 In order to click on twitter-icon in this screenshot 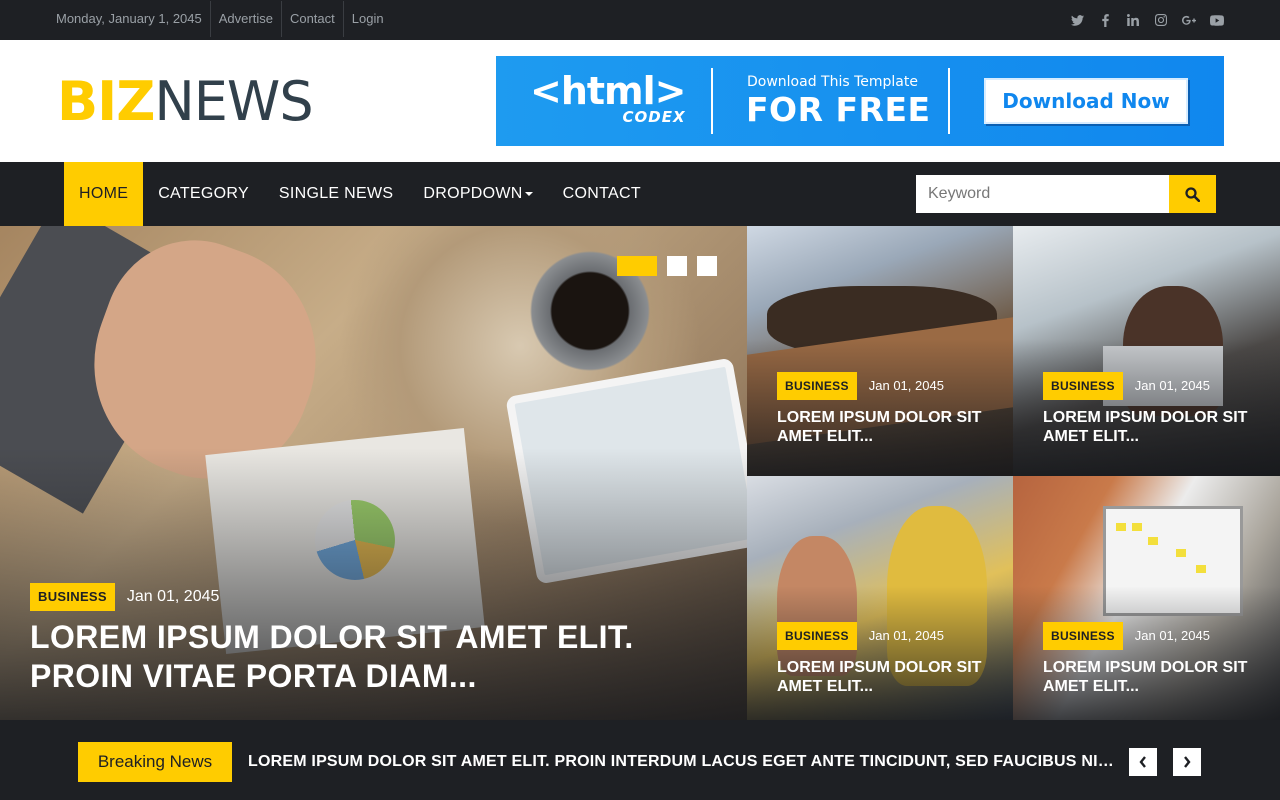, I will do `click(1077, 20)`.